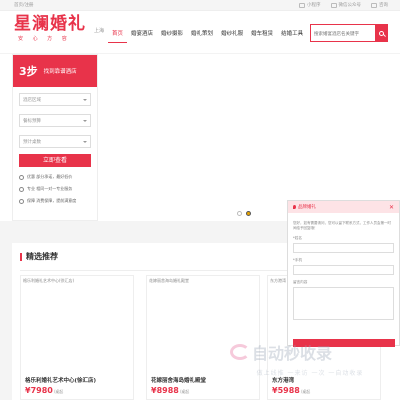 This screenshot has width=400, height=400. What do you see at coordinates (142, 36) in the screenshot?
I see `nav-hotels: 婚宴酒店` at bounding box center [142, 36].